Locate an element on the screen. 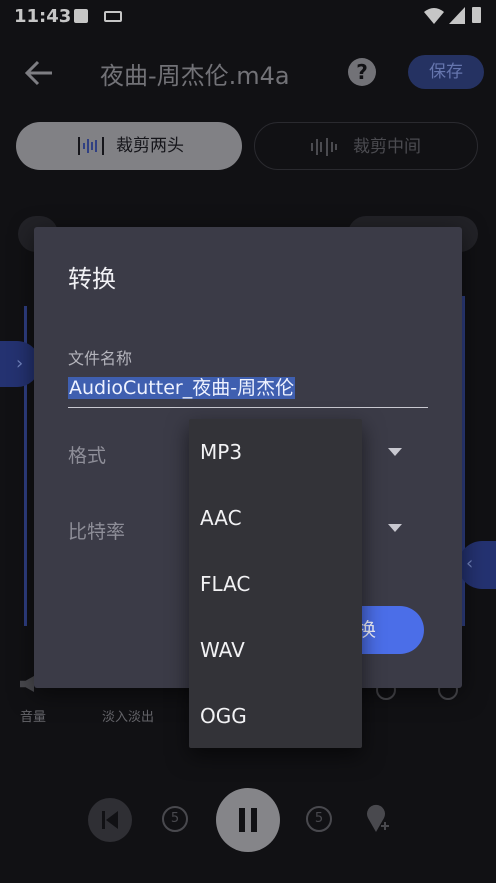  format-option-mp3: MP3 is located at coordinates (275, 452).